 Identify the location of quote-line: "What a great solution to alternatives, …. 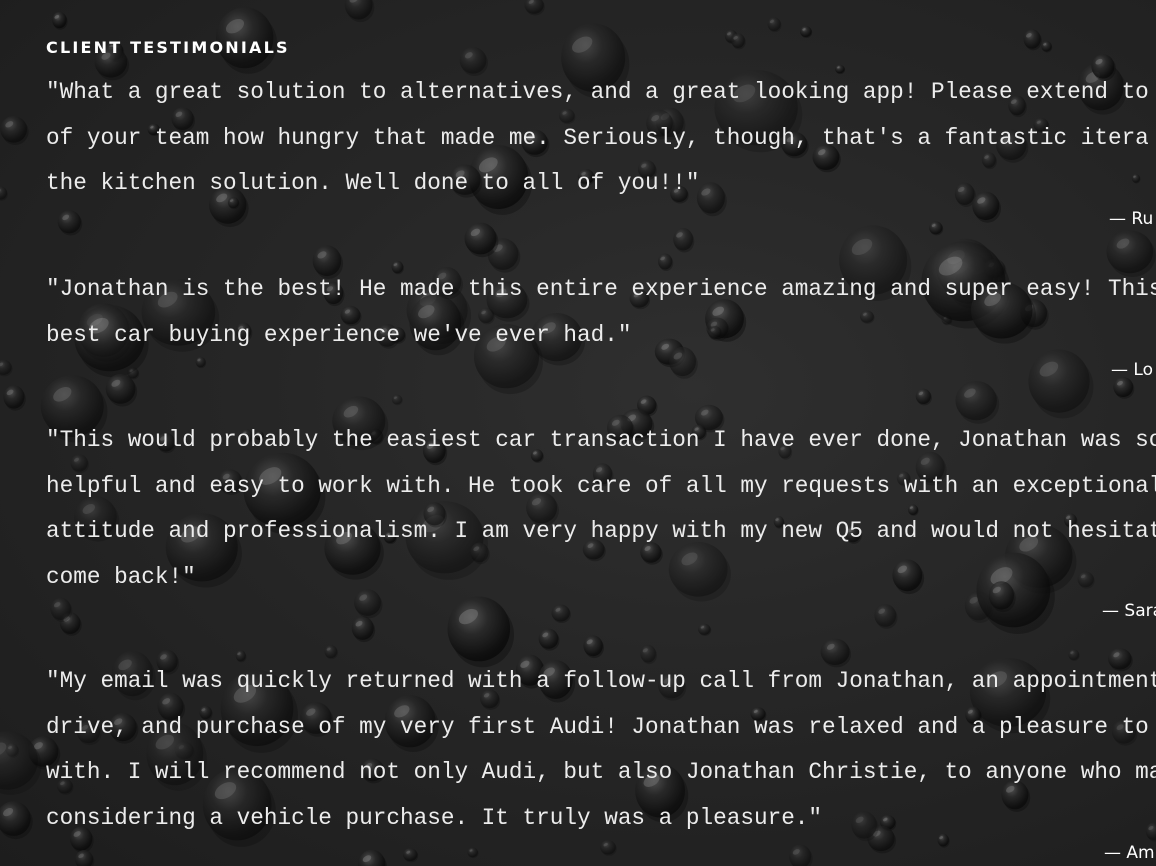
(597, 92).